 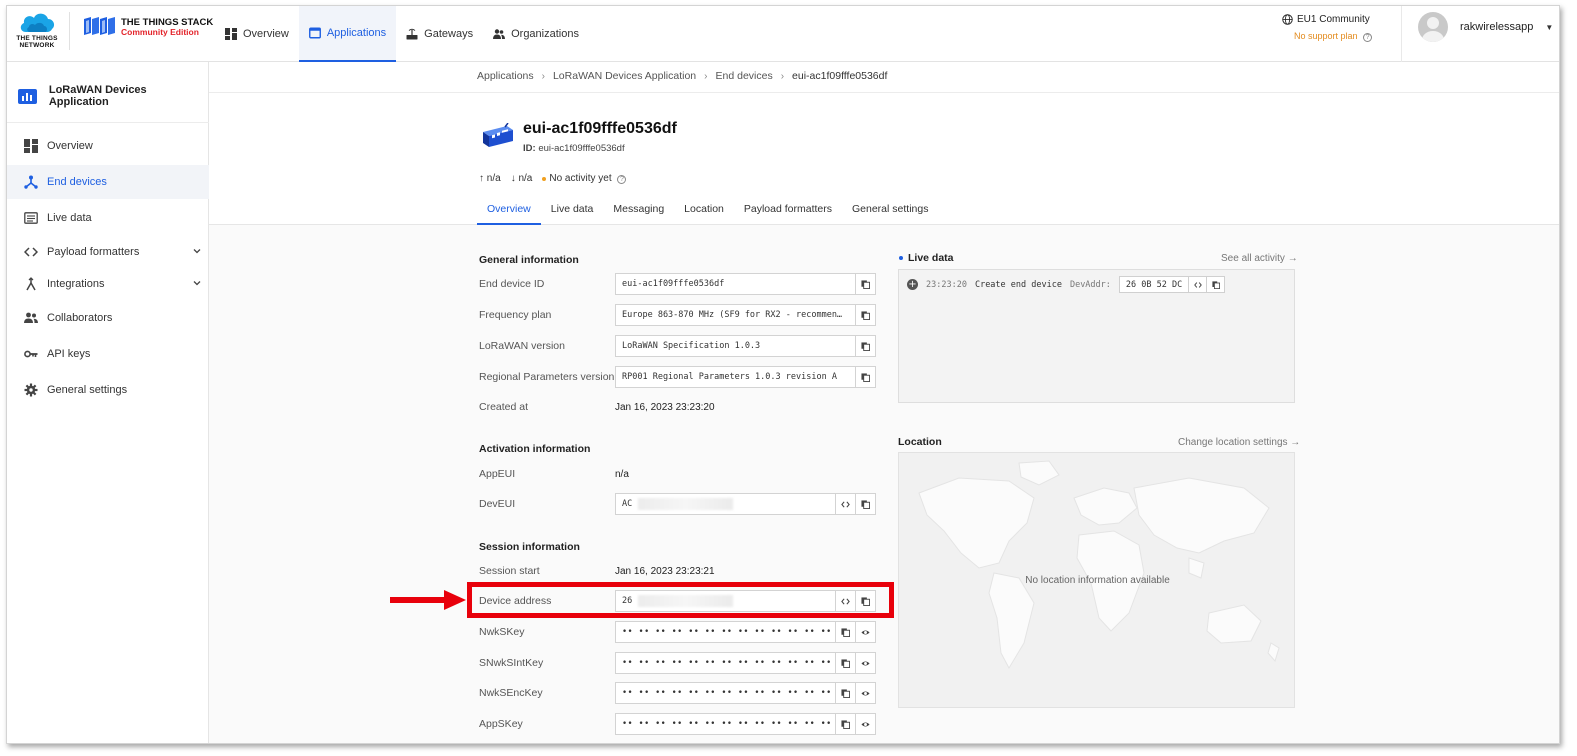 What do you see at coordinates (497, 504) in the screenshot?
I see `deveui-label: DevEUI` at bounding box center [497, 504].